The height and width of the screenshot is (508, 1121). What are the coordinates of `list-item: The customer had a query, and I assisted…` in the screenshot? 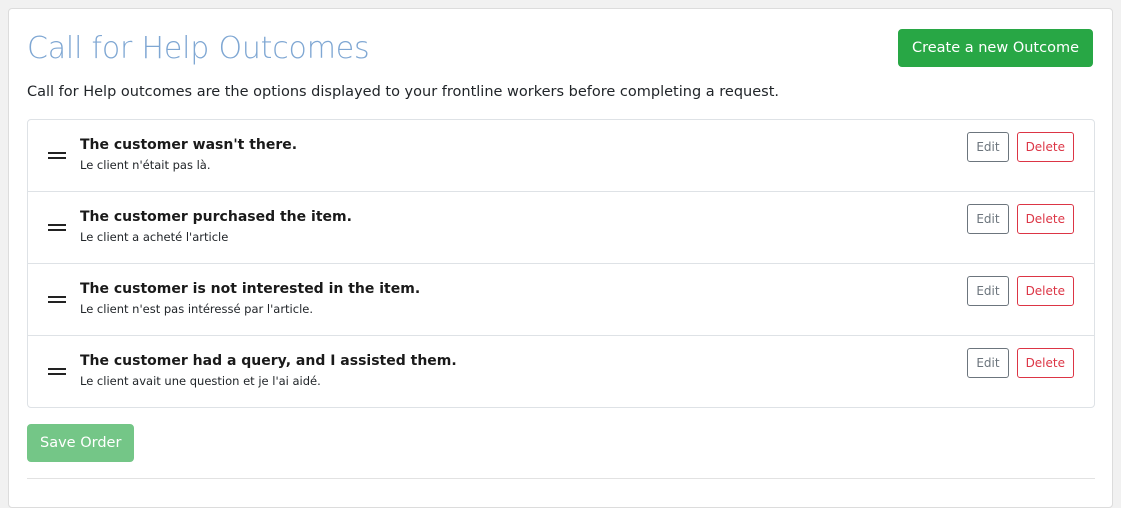 It's located at (561, 371).